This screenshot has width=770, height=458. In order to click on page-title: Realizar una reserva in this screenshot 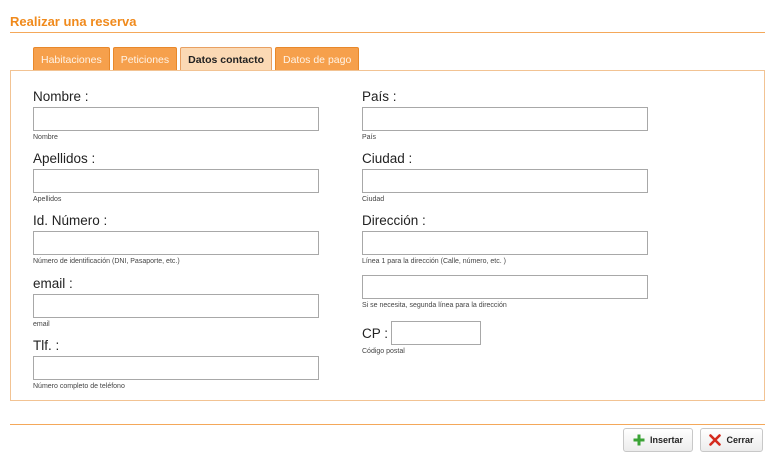, I will do `click(73, 21)`.